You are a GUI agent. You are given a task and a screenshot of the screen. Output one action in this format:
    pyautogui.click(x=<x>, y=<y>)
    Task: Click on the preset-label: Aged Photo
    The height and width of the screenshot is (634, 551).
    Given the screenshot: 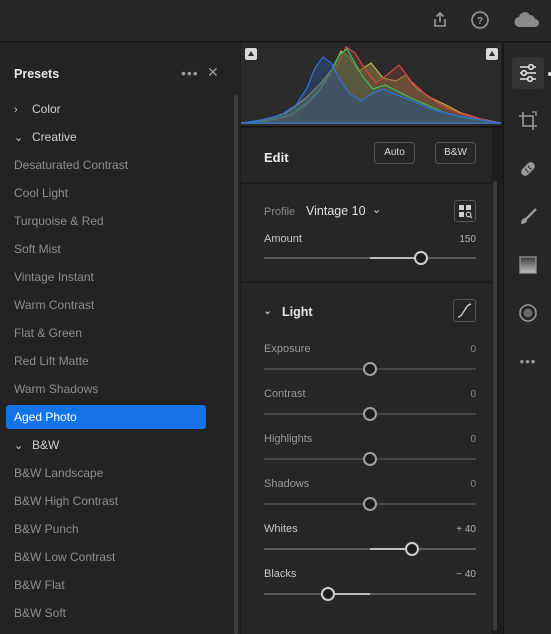 What is the action you would take?
    pyautogui.click(x=45, y=417)
    